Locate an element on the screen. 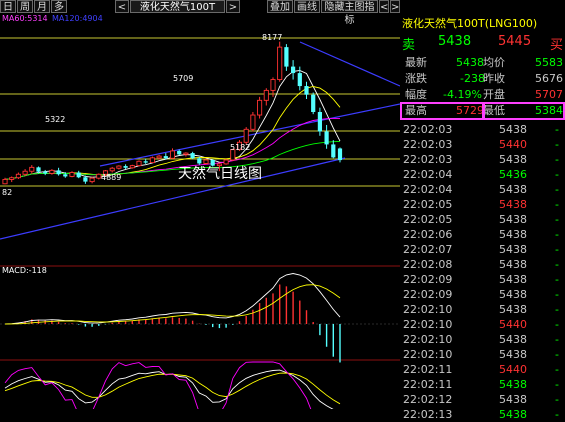 The image size is (565, 422). quote-row-latest: 最新 5438 均价 5583 is located at coordinates (482, 63).